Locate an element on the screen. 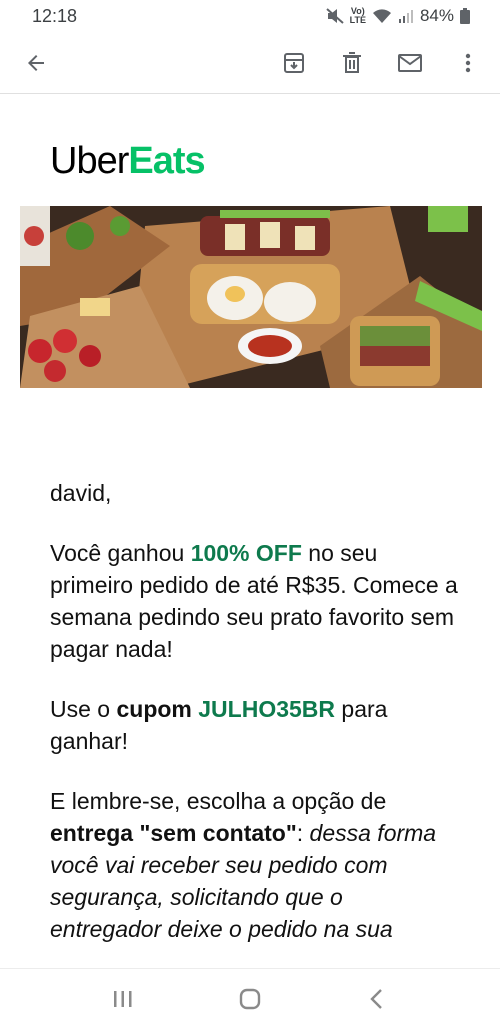  trash-icon is located at coordinates (352, 62).